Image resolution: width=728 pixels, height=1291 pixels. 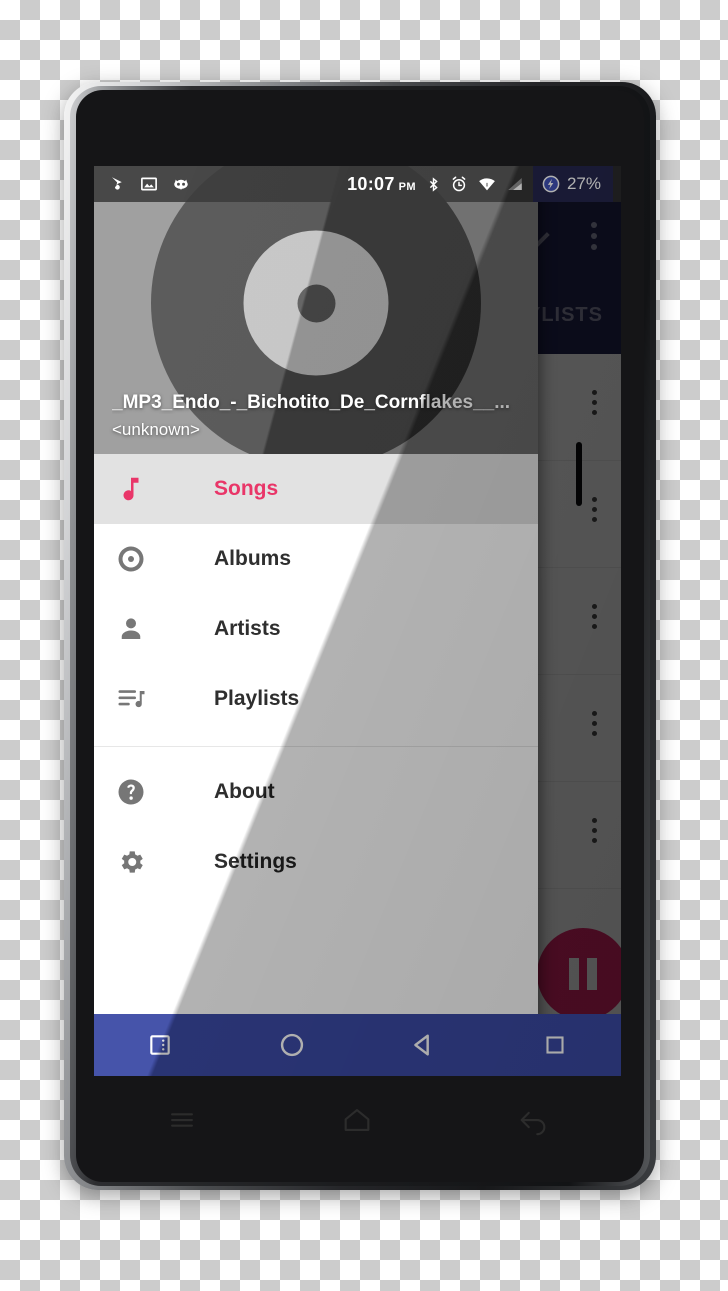 I want to click on status-bar: 10:07 PM 27%, so click(x=357, y=184).